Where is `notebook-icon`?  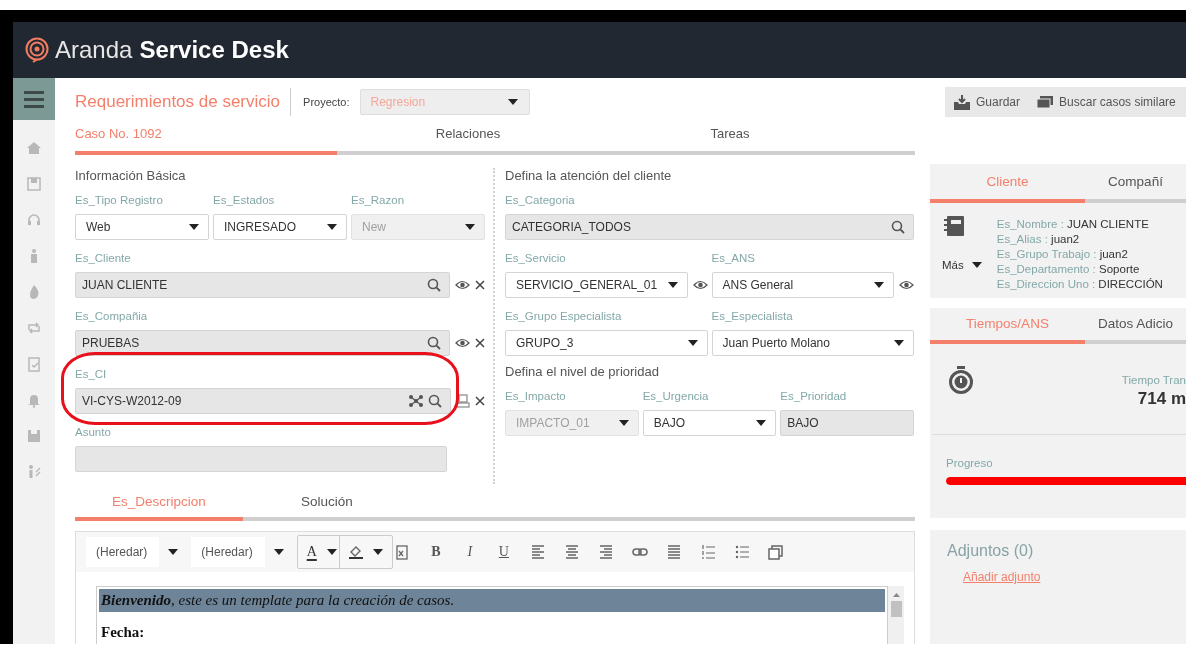 notebook-icon is located at coordinates (954, 226).